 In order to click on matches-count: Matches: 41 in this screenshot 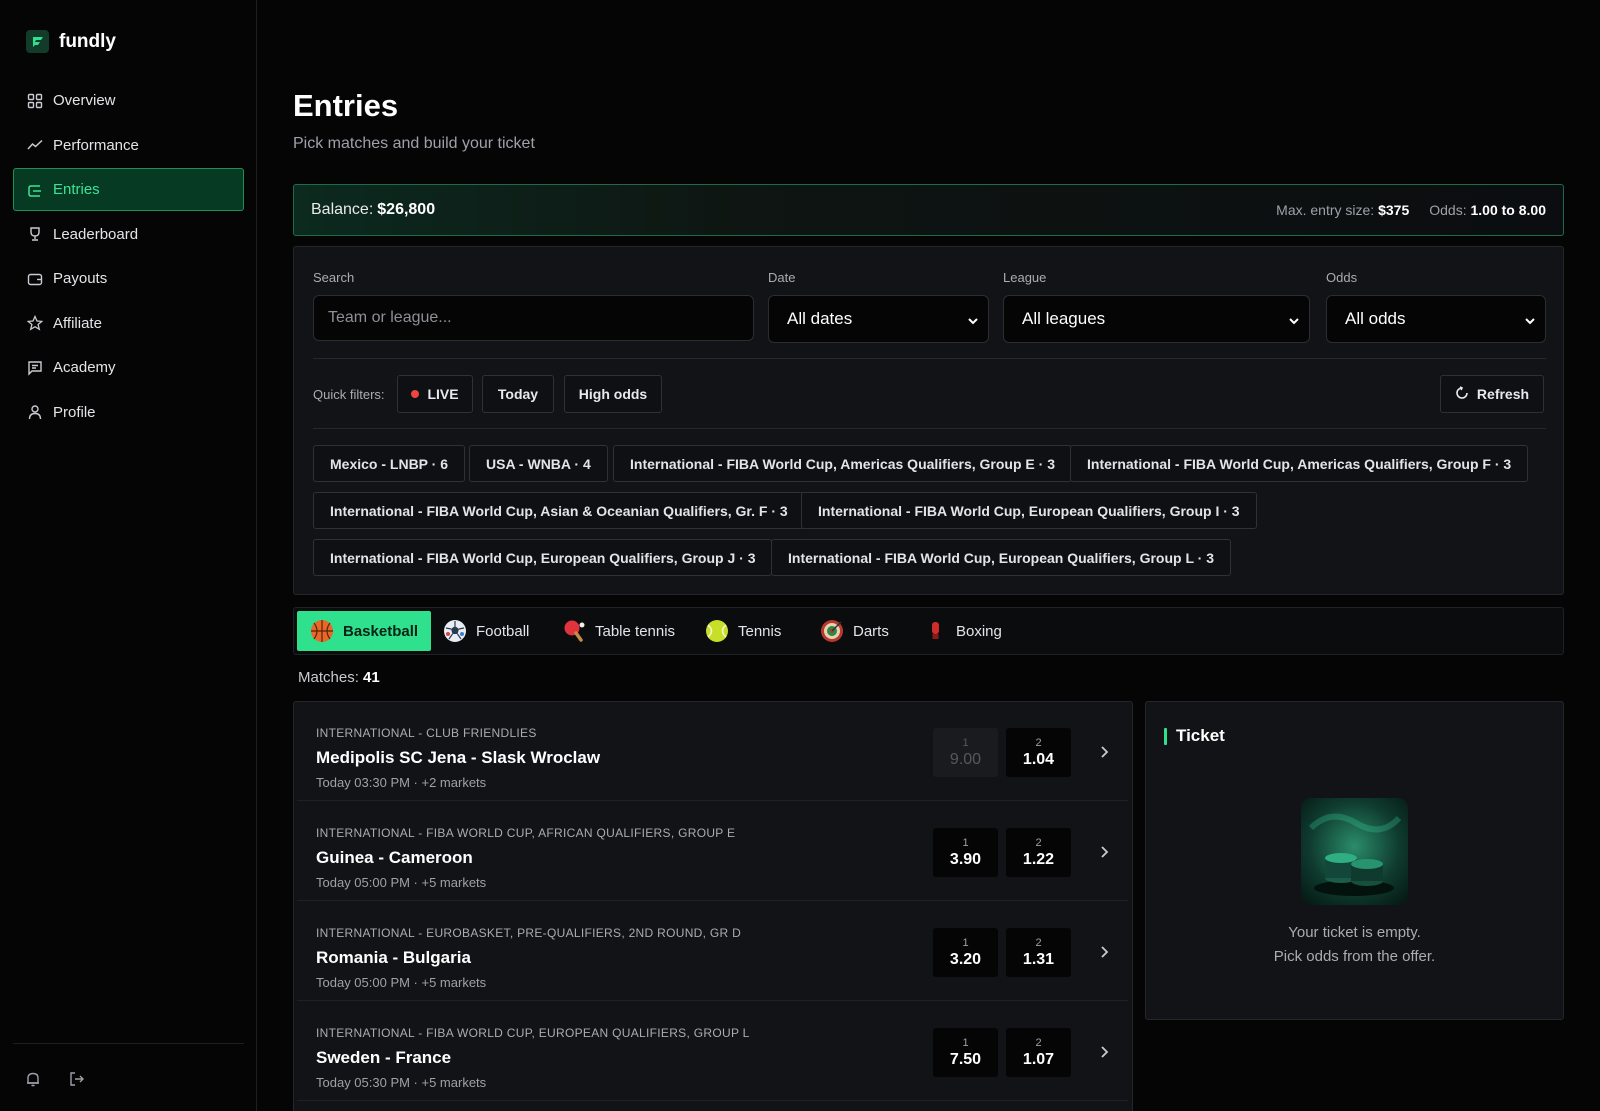, I will do `click(339, 677)`.